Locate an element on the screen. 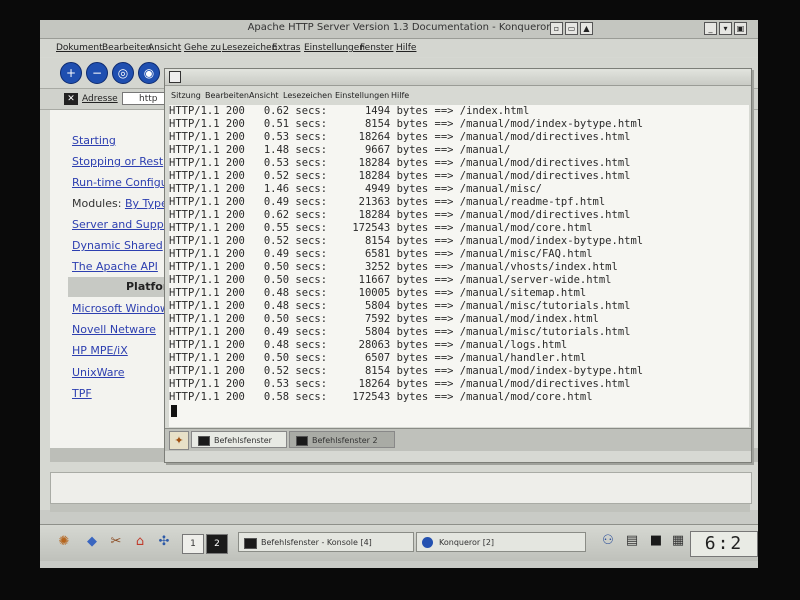 The image size is (800, 600). menu-extras: Extras is located at coordinates (286, 48).